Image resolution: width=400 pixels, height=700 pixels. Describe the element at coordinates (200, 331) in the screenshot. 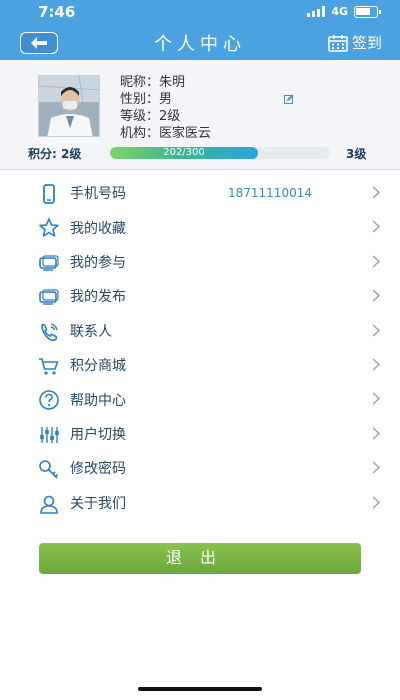

I see `menu-item: 联系人` at that location.